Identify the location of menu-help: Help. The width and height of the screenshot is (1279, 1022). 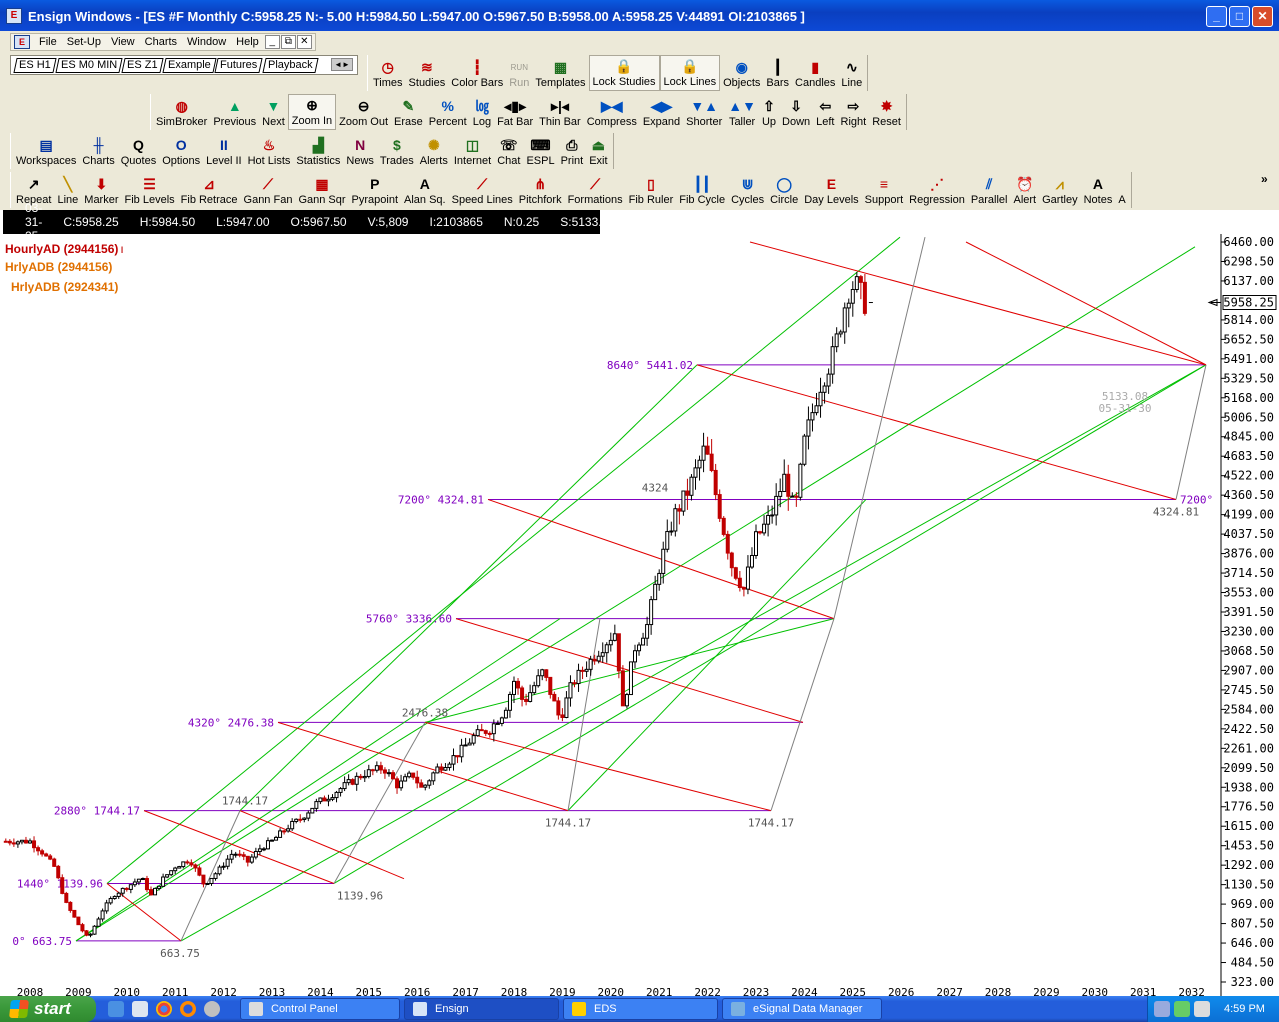
(247, 42).